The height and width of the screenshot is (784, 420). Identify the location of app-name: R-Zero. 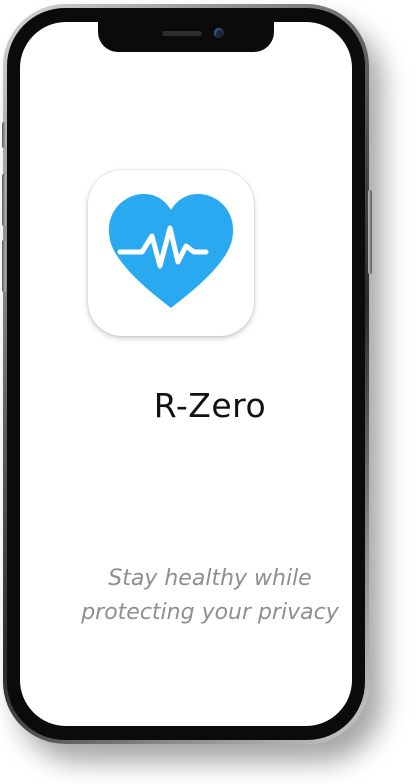
(210, 405).